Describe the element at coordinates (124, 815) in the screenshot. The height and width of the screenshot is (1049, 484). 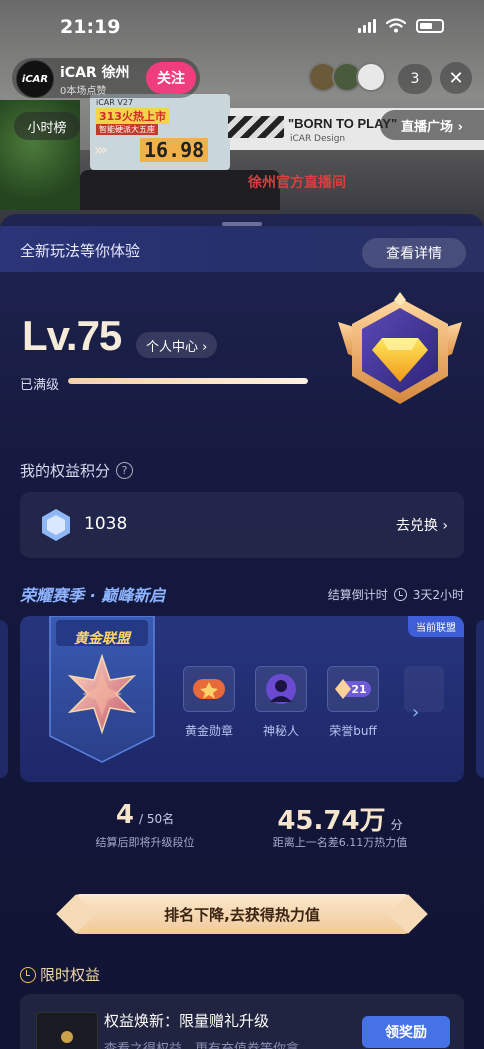
I see `rank-value: 4` at that location.